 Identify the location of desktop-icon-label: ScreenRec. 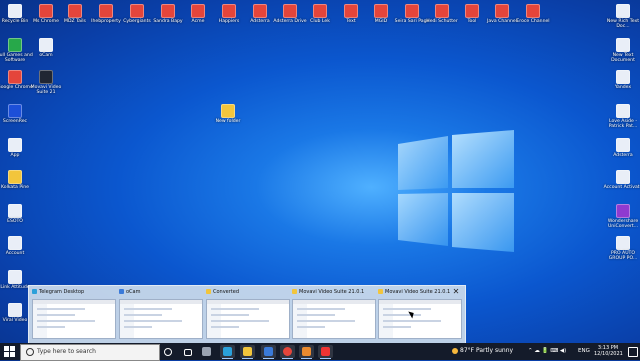
(15, 121).